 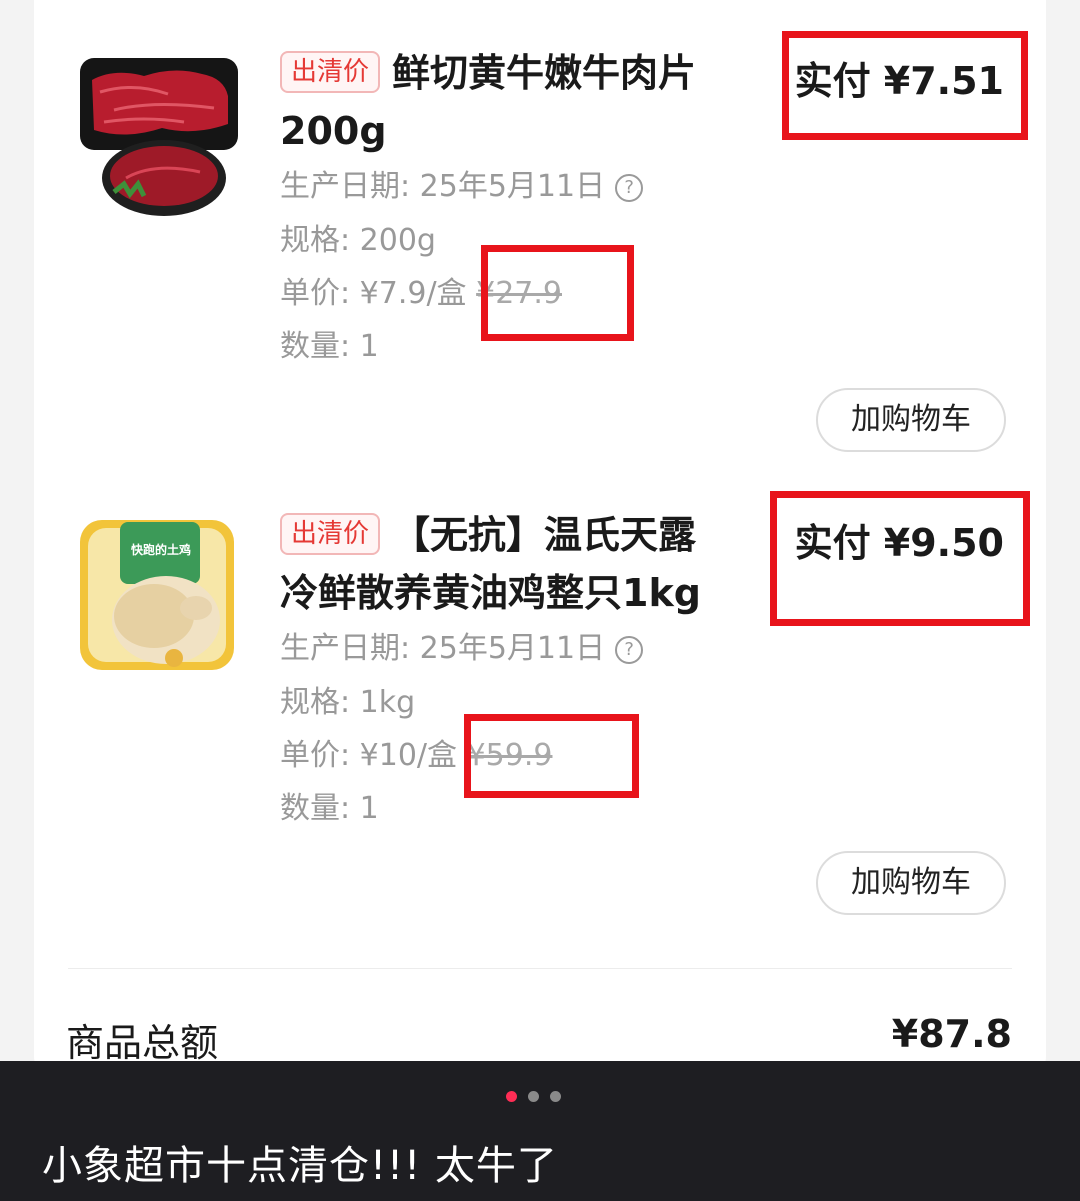 I want to click on spec-value: 200g, so click(x=397, y=240).